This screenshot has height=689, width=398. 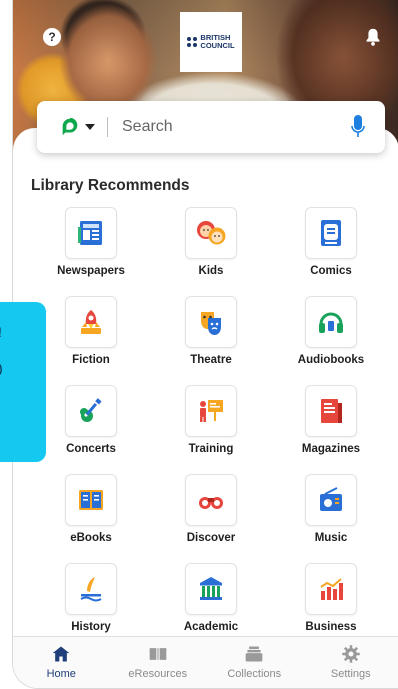 I want to click on tile-label: Training, so click(x=211, y=449).